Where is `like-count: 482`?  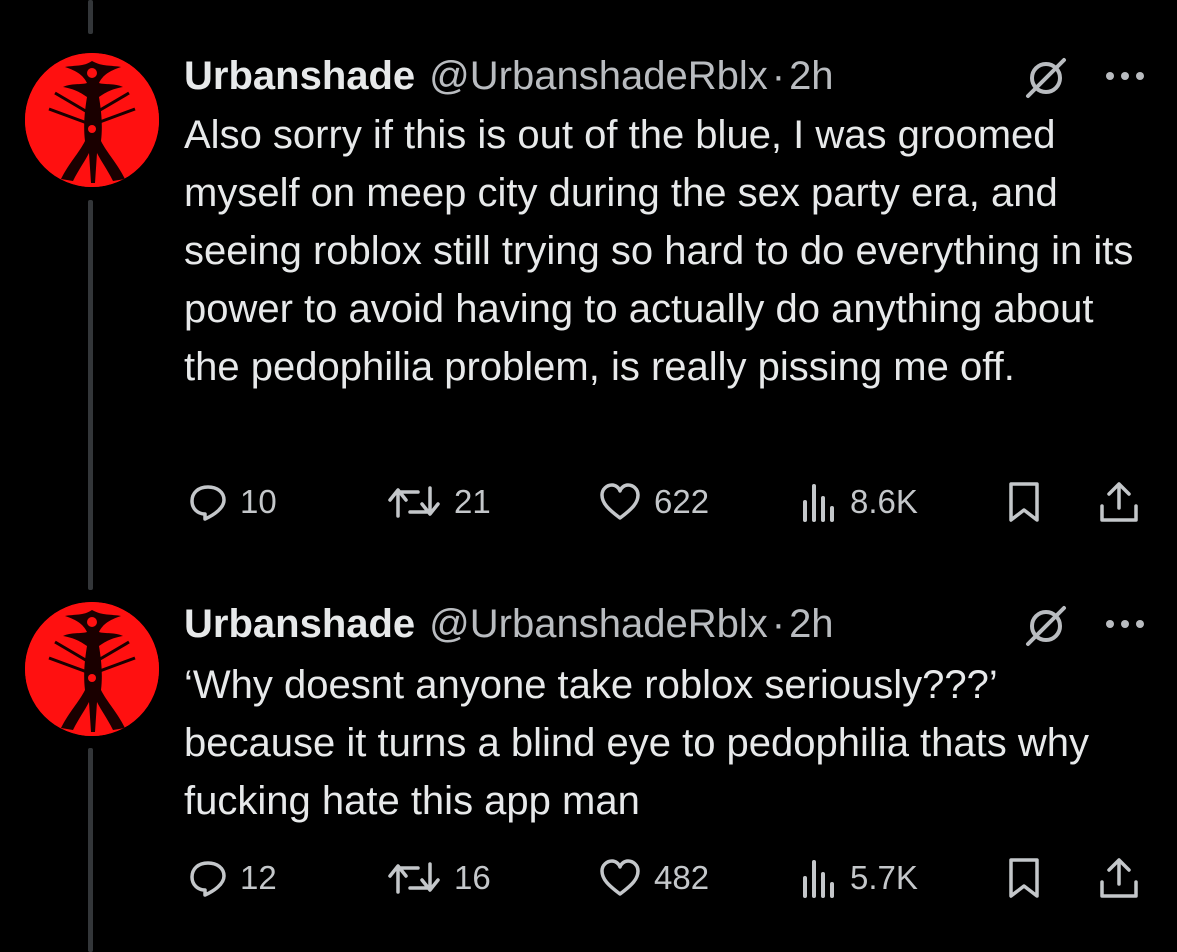 like-count: 482 is located at coordinates (682, 877).